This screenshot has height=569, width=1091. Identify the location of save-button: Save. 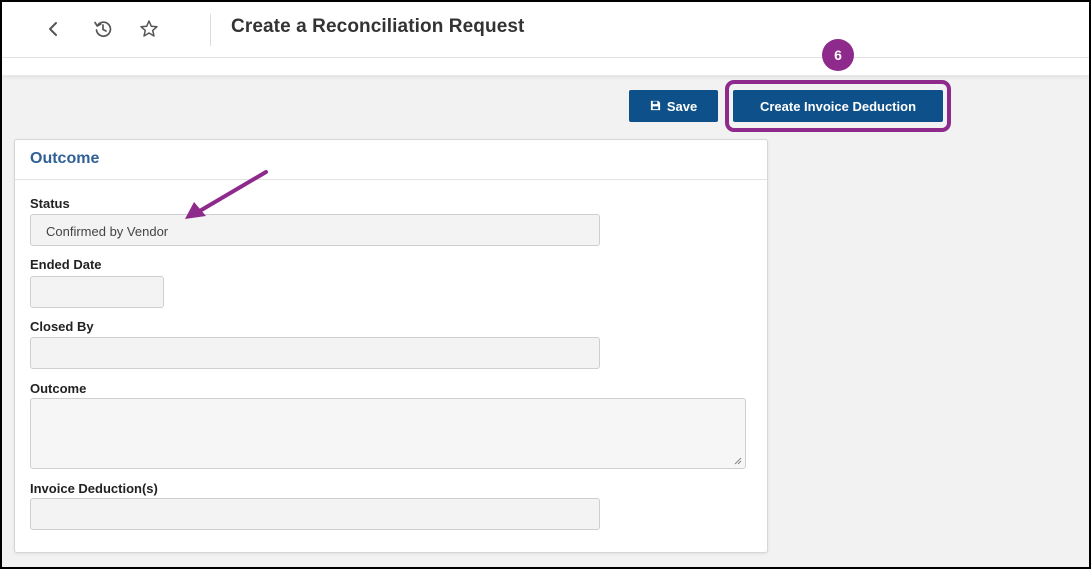
(673, 106).